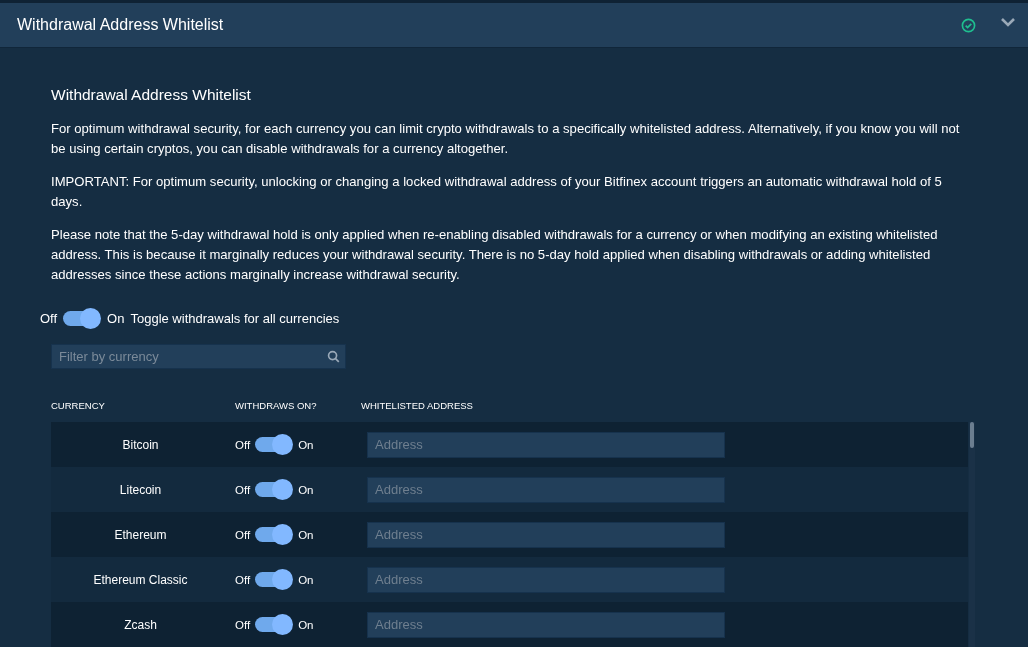 The height and width of the screenshot is (647, 1028). I want to click on chevron-down-icon, so click(1008, 22).